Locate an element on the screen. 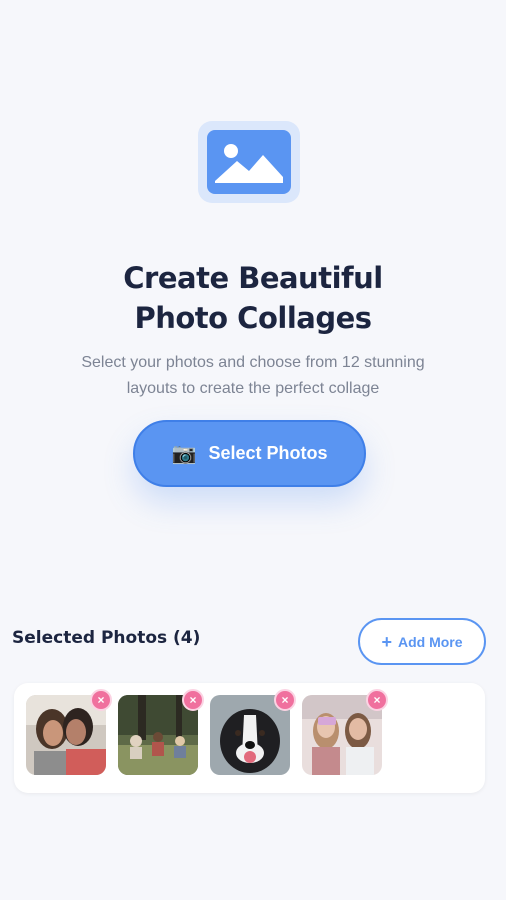  title-line-2: Photo Collages is located at coordinates (253, 318).